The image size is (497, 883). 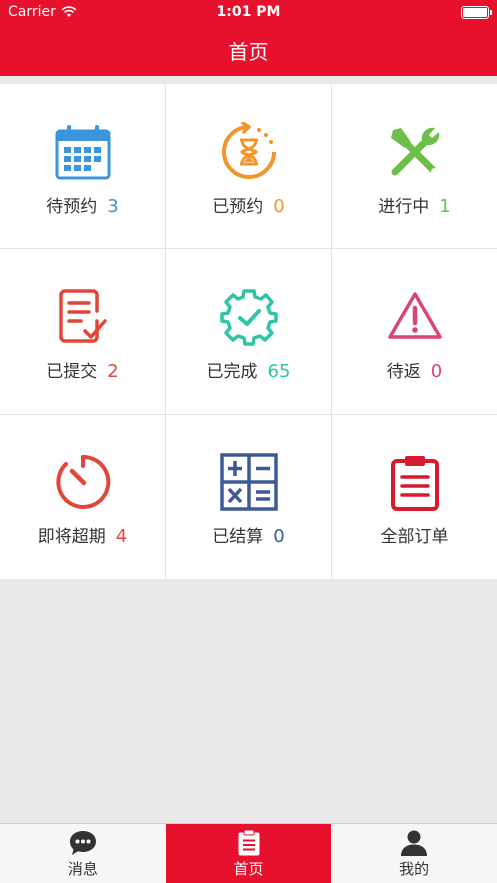 I want to click on card-label: 已完成, so click(x=232, y=371).